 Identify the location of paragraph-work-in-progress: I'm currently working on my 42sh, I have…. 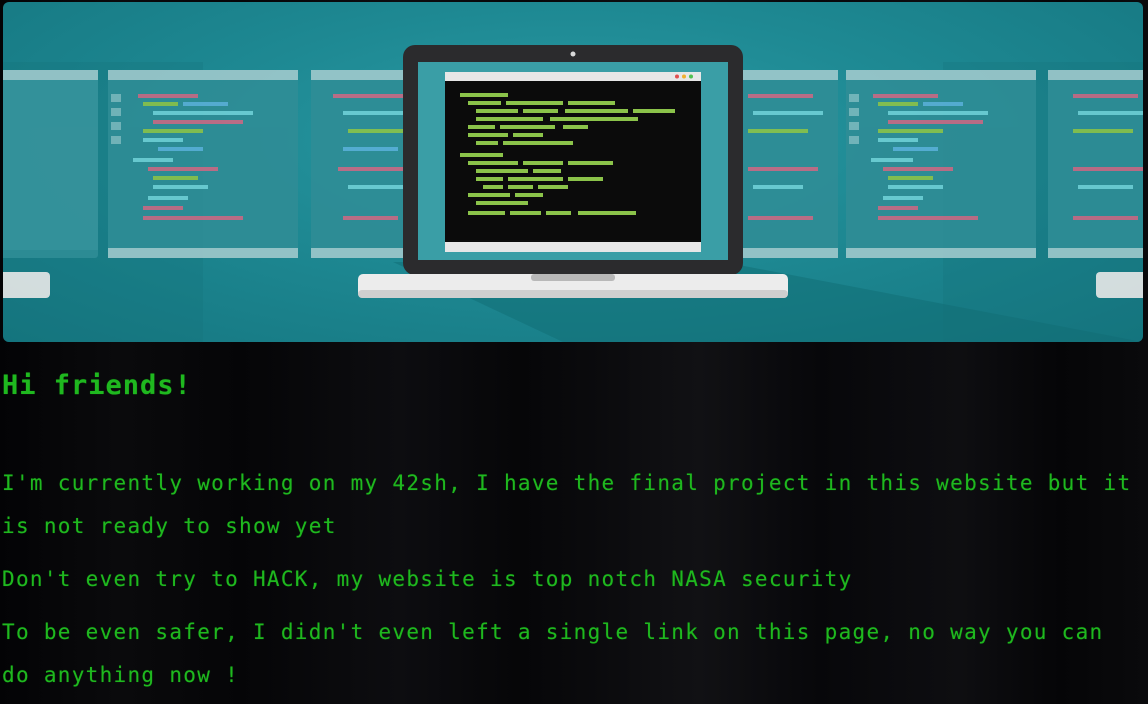
(567, 504).